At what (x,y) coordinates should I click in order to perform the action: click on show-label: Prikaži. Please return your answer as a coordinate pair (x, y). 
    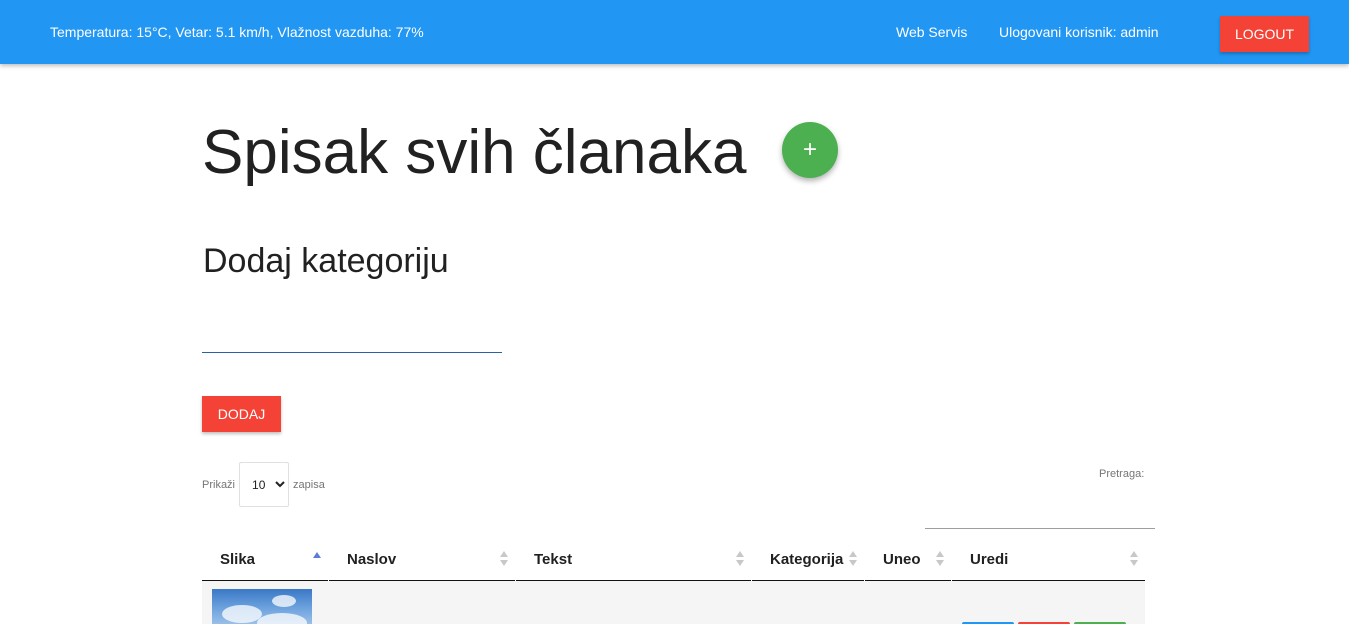
    Looking at the image, I should click on (219, 484).